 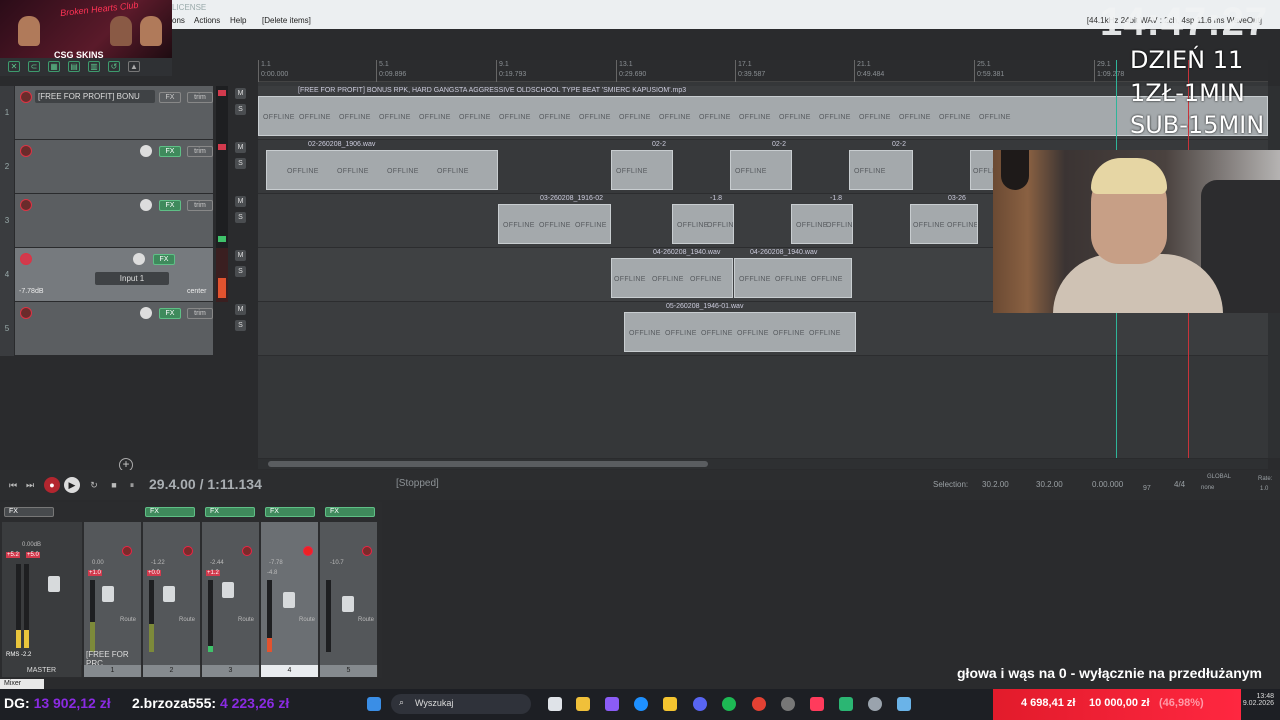 What do you see at coordinates (612, 704) in the screenshot?
I see `copilot-icon` at bounding box center [612, 704].